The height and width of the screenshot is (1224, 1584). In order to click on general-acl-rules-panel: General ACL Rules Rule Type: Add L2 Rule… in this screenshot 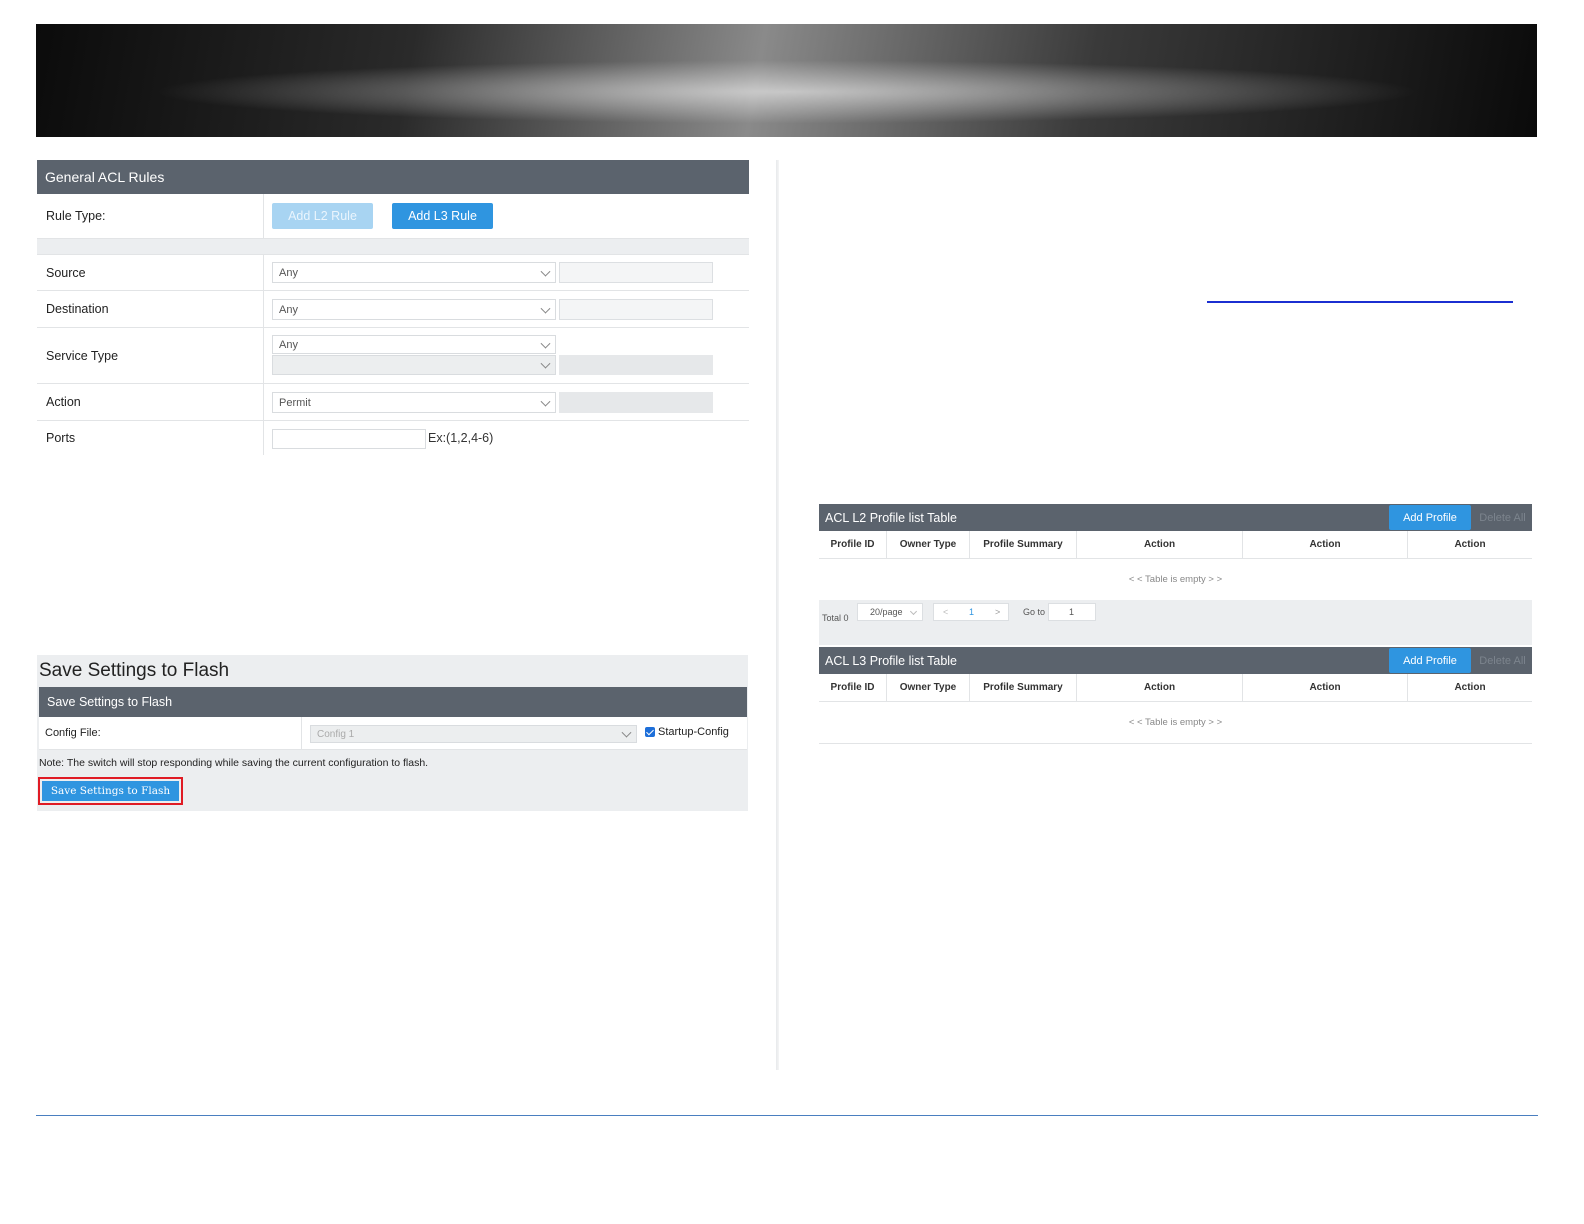, I will do `click(393, 307)`.